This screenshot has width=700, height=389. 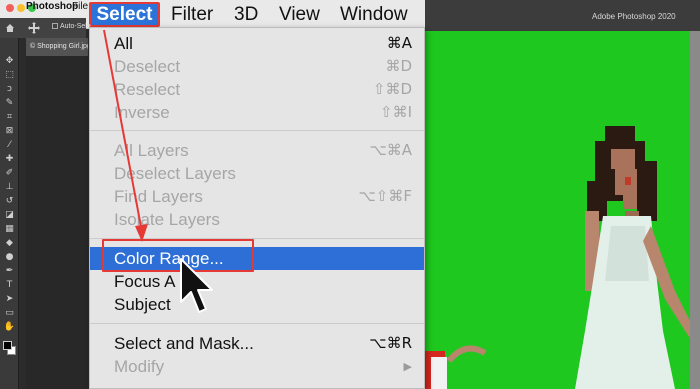 I want to click on window-title: Adobe Photoshop 2020, so click(x=634, y=16).